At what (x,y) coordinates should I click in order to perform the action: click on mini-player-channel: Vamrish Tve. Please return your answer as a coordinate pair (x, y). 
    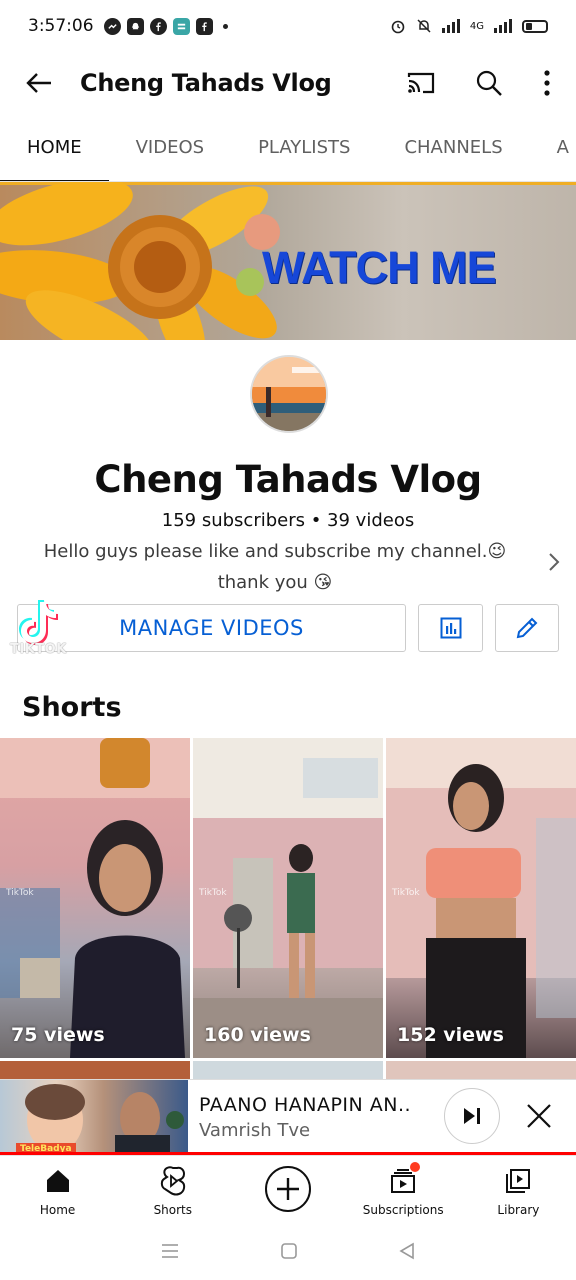
    Looking at the image, I should click on (255, 1130).